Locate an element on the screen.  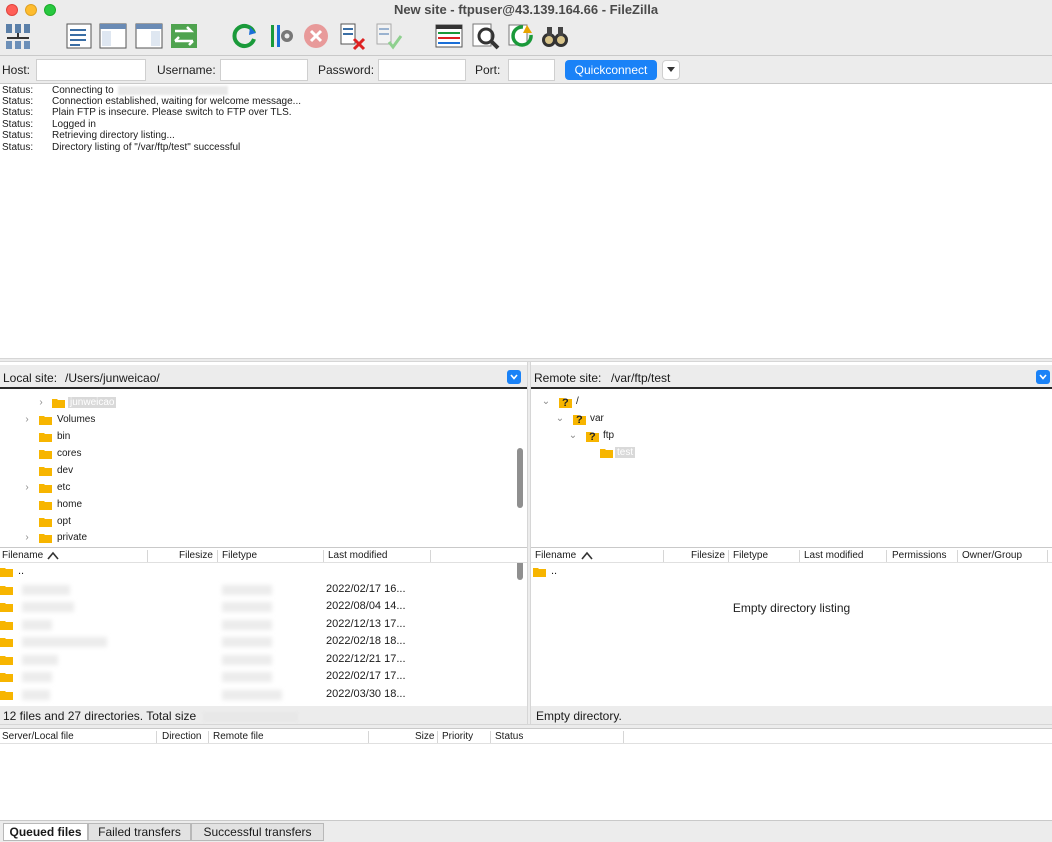
log-line: Status: Logged in is located at coordinates (49, 124).